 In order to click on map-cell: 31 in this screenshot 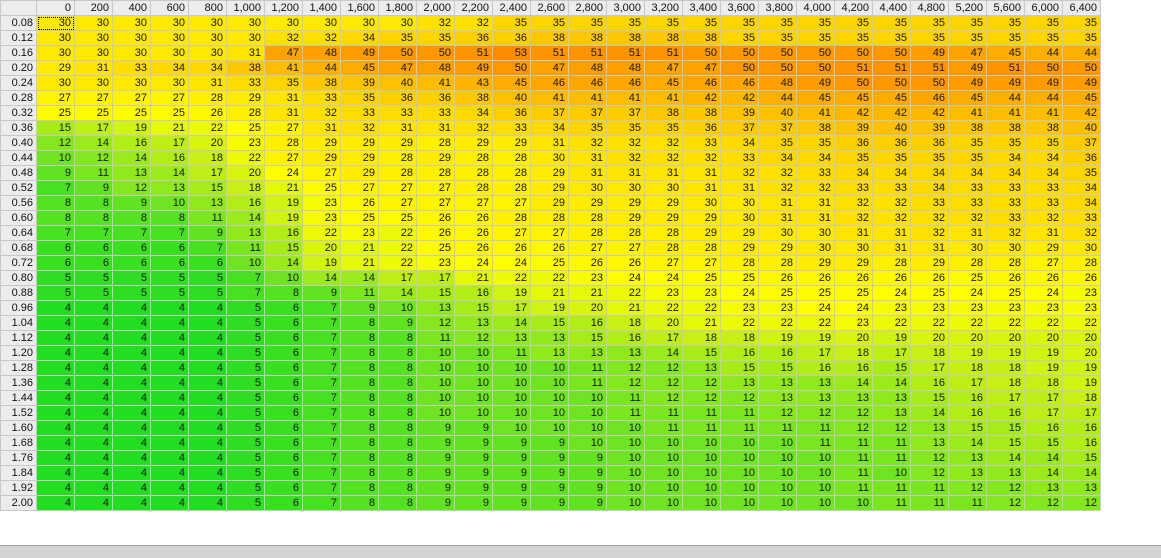, I will do `click(967, 233)`.